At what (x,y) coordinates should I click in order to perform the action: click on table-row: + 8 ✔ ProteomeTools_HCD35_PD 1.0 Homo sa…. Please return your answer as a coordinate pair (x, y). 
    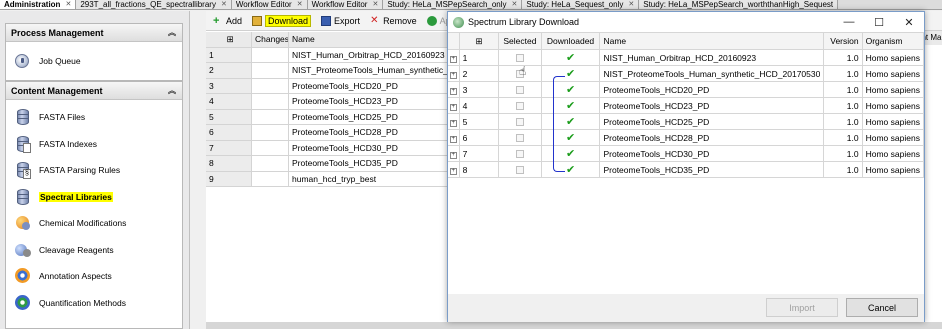
    Looking at the image, I should click on (686, 169).